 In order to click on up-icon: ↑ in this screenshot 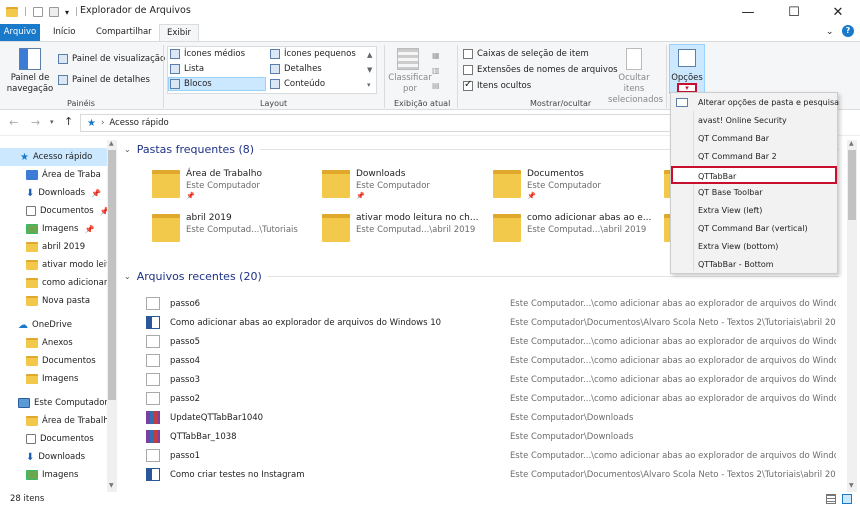, I will do `click(68, 121)`.